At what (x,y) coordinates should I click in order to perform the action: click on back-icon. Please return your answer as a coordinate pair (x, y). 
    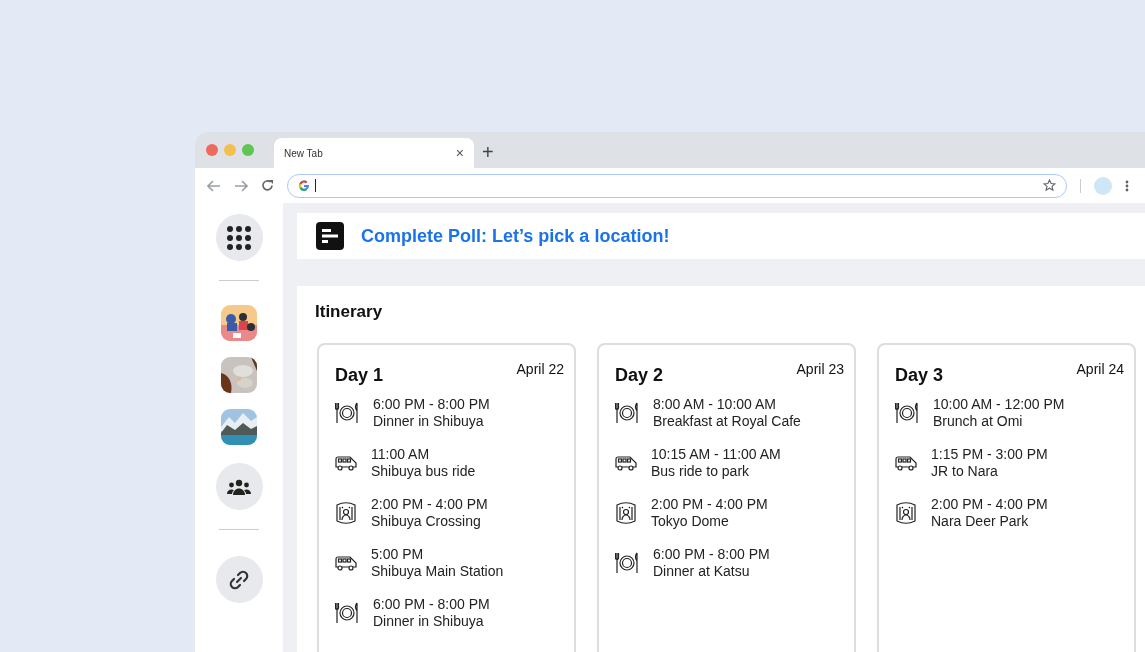
    Looking at the image, I should click on (214, 185).